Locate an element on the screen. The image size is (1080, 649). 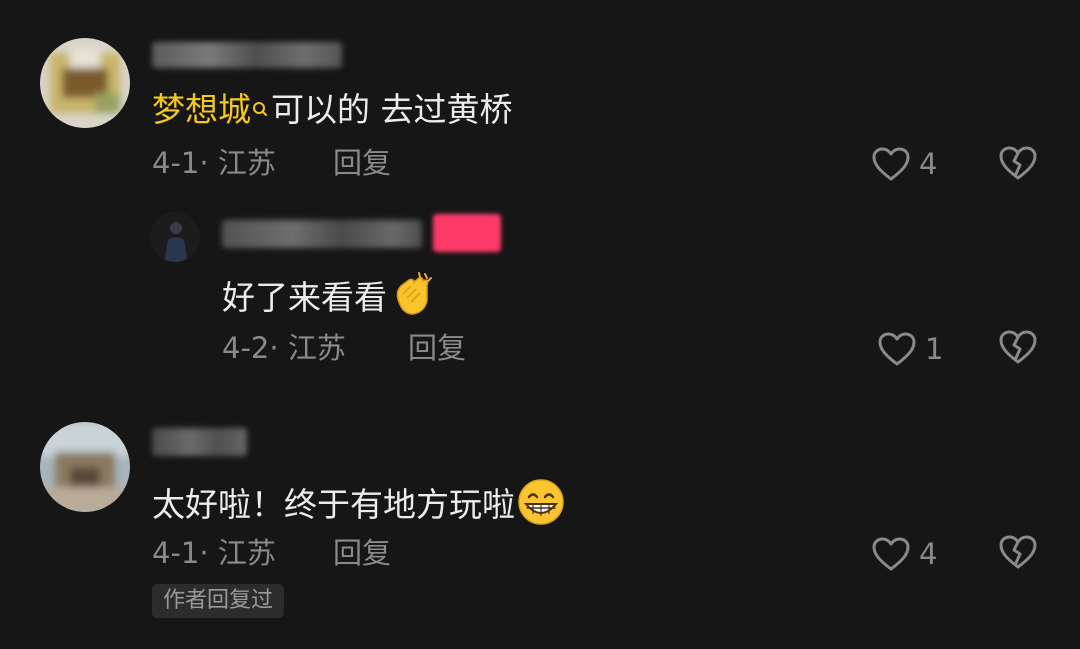
search-icon is located at coordinates (261, 110).